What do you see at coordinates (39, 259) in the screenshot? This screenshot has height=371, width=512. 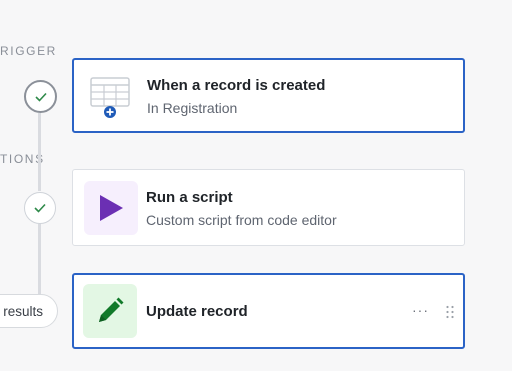 I see `flow-rail-bottom` at bounding box center [39, 259].